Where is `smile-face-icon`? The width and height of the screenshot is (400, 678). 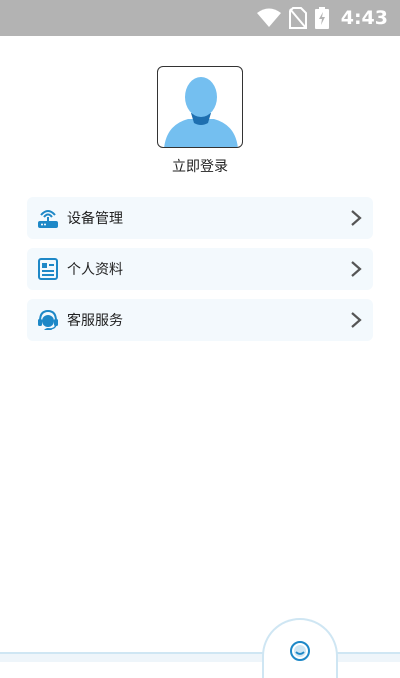 smile-face-icon is located at coordinates (300, 651).